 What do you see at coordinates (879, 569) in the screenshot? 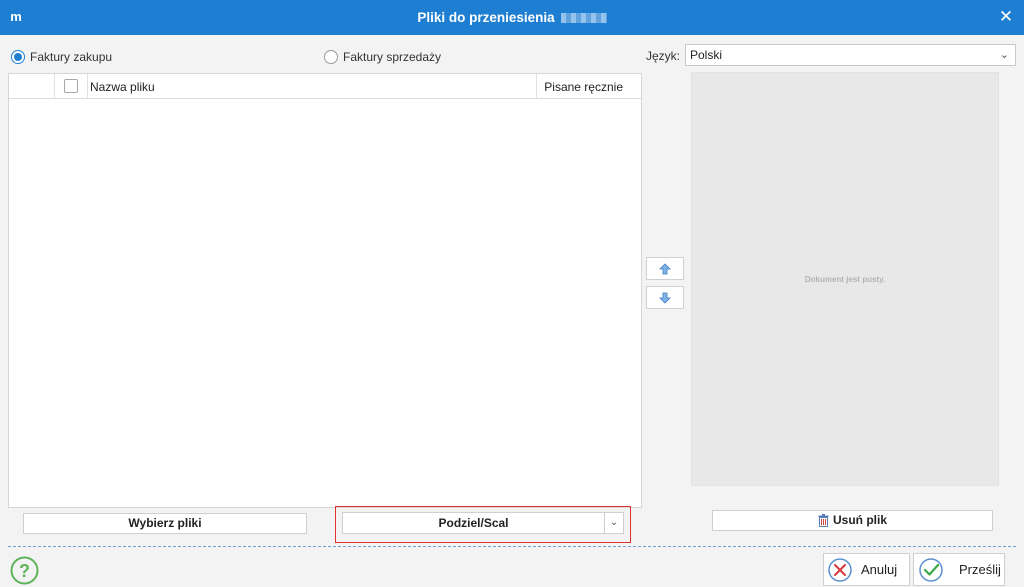
I see `cancel-label: Anuluj` at bounding box center [879, 569].